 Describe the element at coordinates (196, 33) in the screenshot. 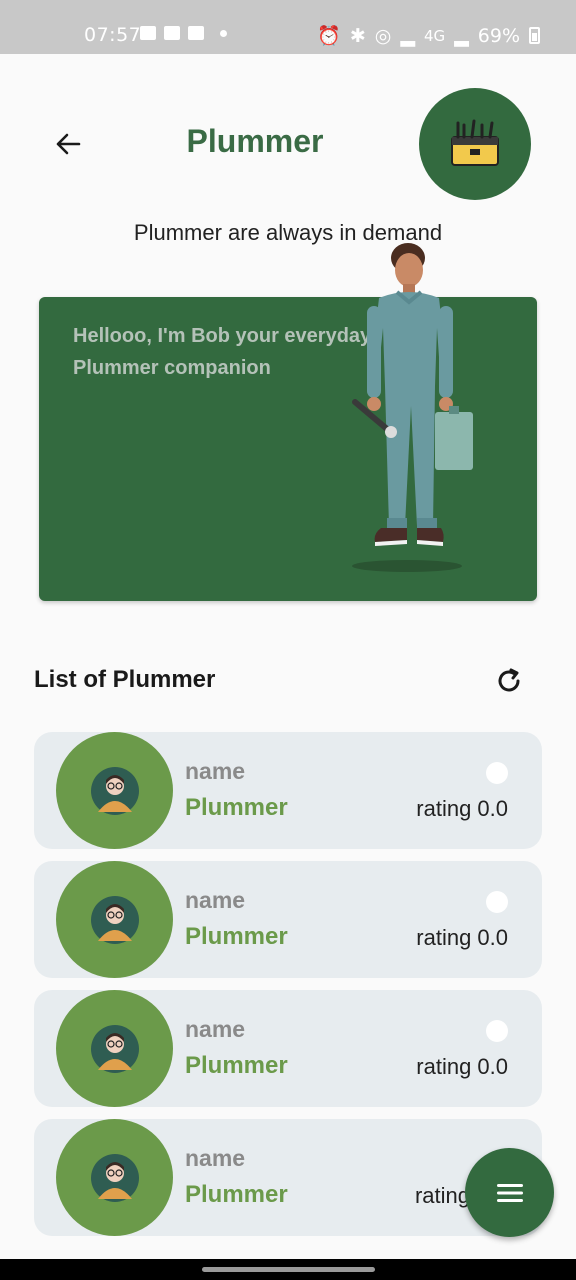

I see `sim-icon` at that location.